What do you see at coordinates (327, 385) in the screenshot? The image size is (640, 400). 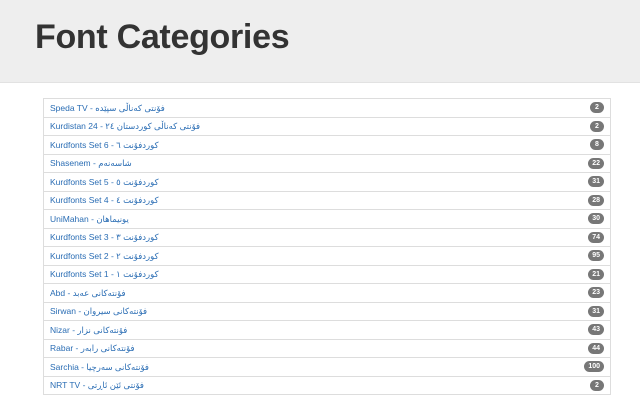 I see `list-item: NRT TV - فۆنتی ئێن ئاڕتی 2` at bounding box center [327, 385].